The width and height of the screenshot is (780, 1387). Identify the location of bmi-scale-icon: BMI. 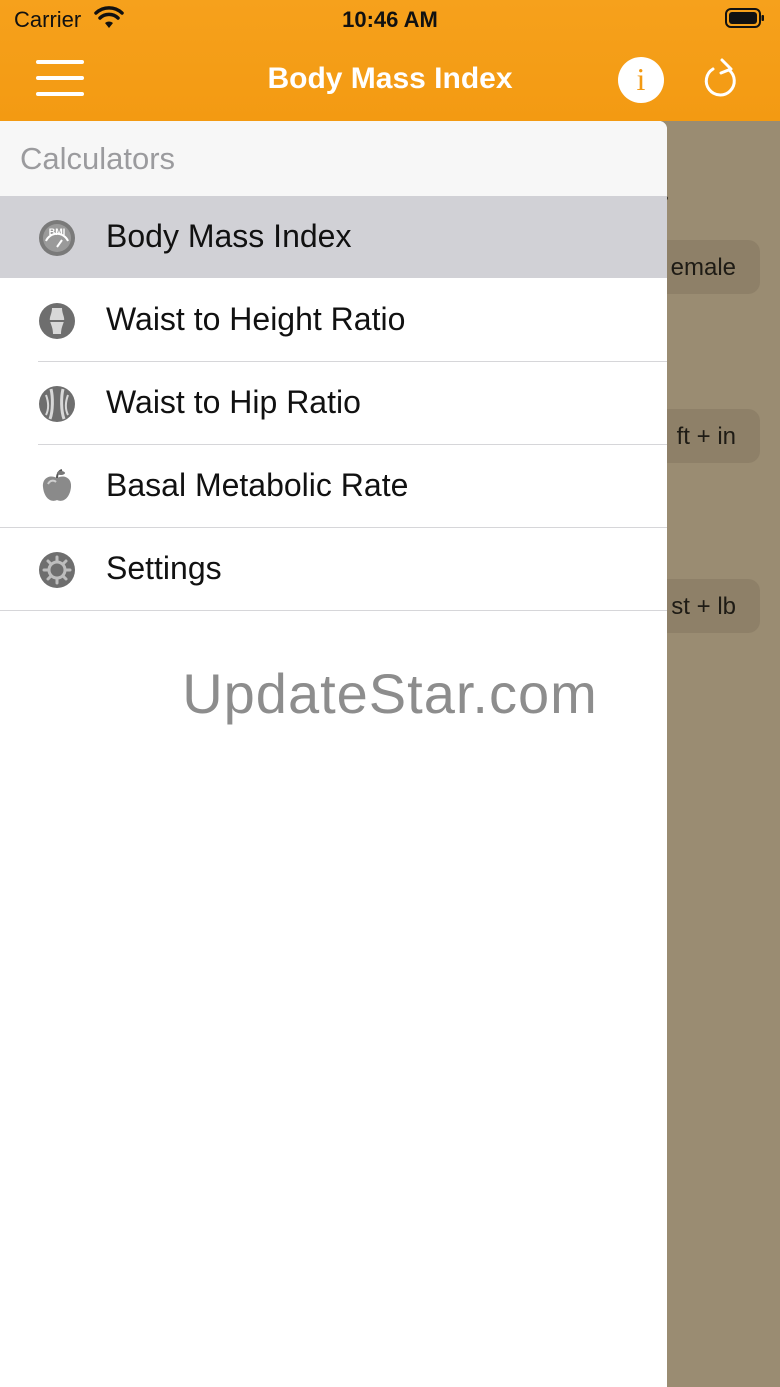
(57, 238).